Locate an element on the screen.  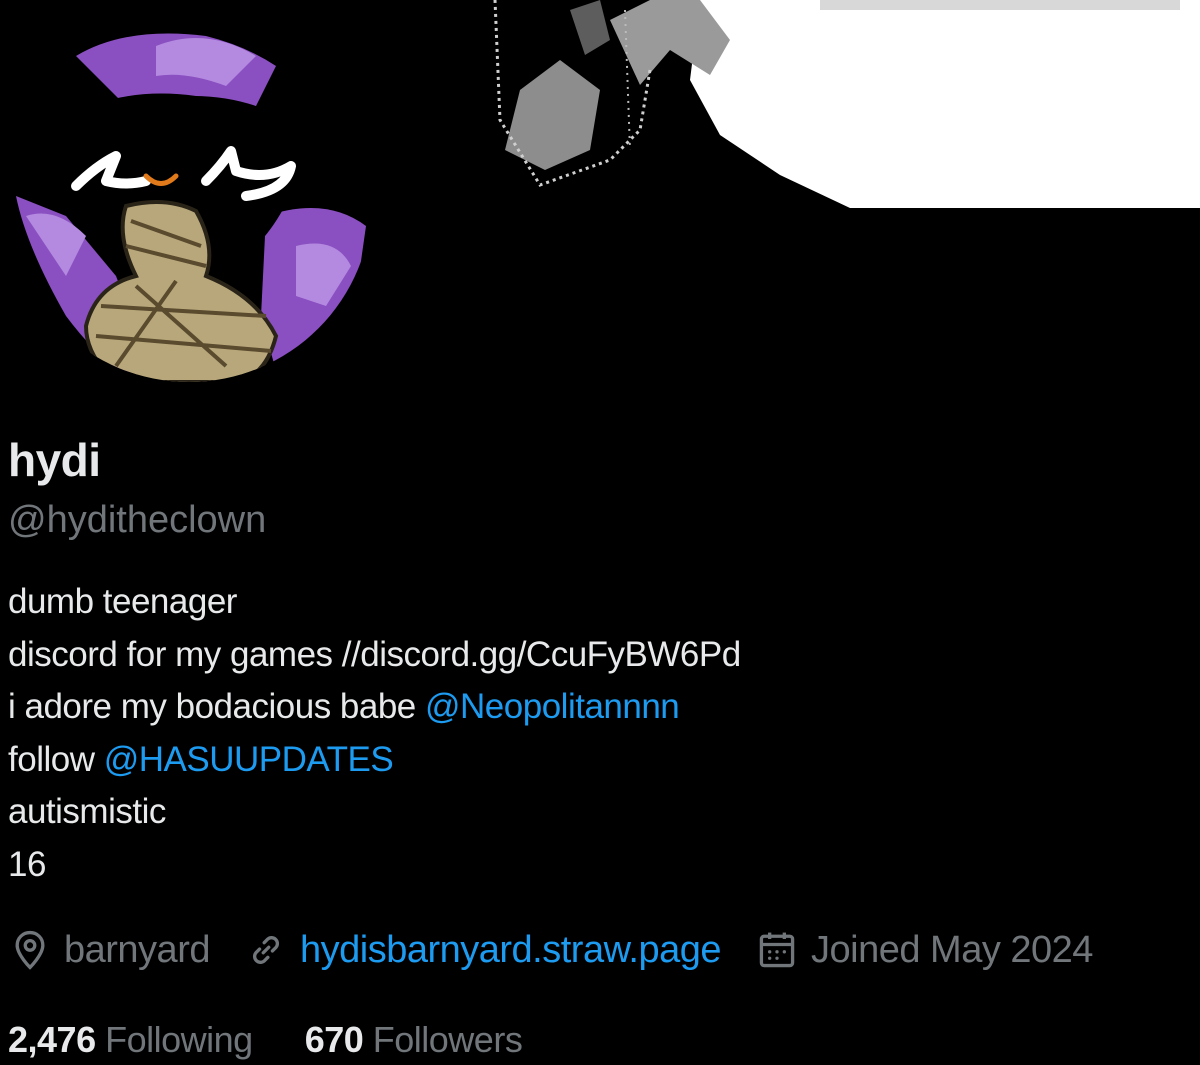
bio-line-1: dumb teenager is located at coordinates (122, 601).